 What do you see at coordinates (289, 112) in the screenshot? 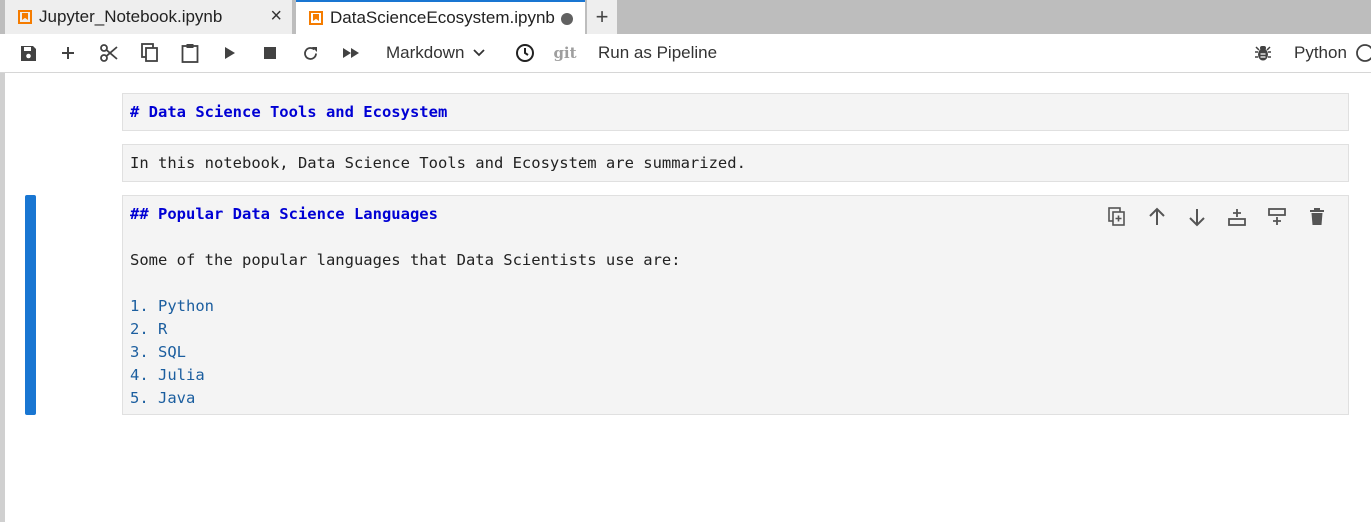
I see `cell-line: # Data Science Tools and Ecosystem` at bounding box center [289, 112].